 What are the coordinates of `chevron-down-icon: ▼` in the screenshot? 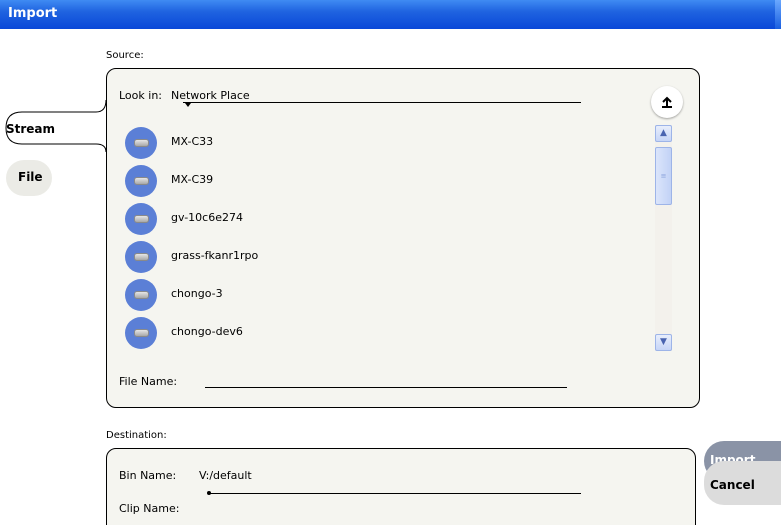 It's located at (663, 342).